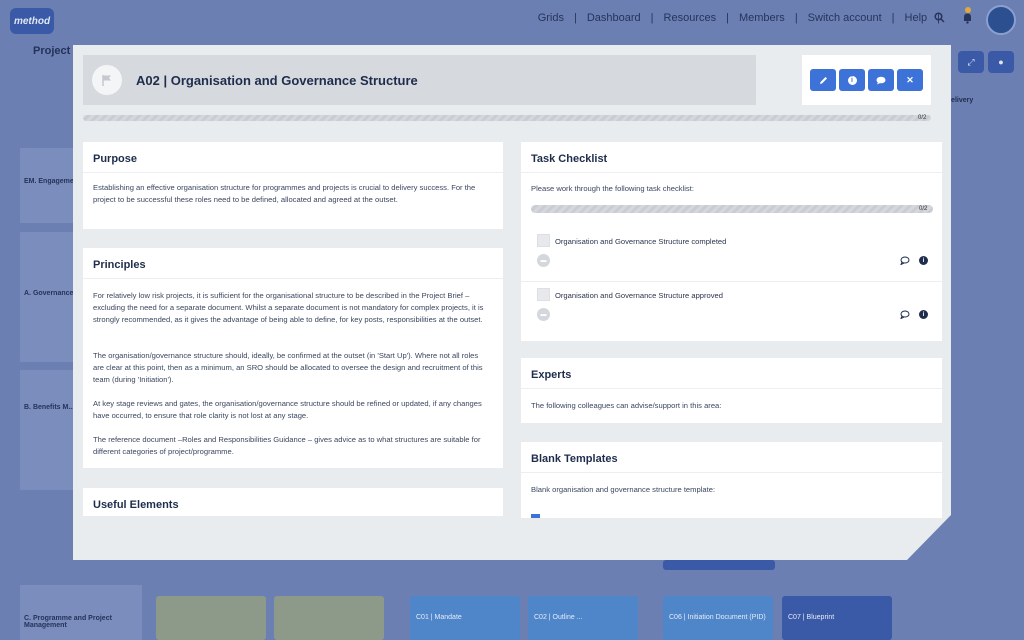 This screenshot has width=1024, height=640. What do you see at coordinates (81, 612) in the screenshot?
I see `grid-row-c: C. Programme and Project Management` at bounding box center [81, 612].